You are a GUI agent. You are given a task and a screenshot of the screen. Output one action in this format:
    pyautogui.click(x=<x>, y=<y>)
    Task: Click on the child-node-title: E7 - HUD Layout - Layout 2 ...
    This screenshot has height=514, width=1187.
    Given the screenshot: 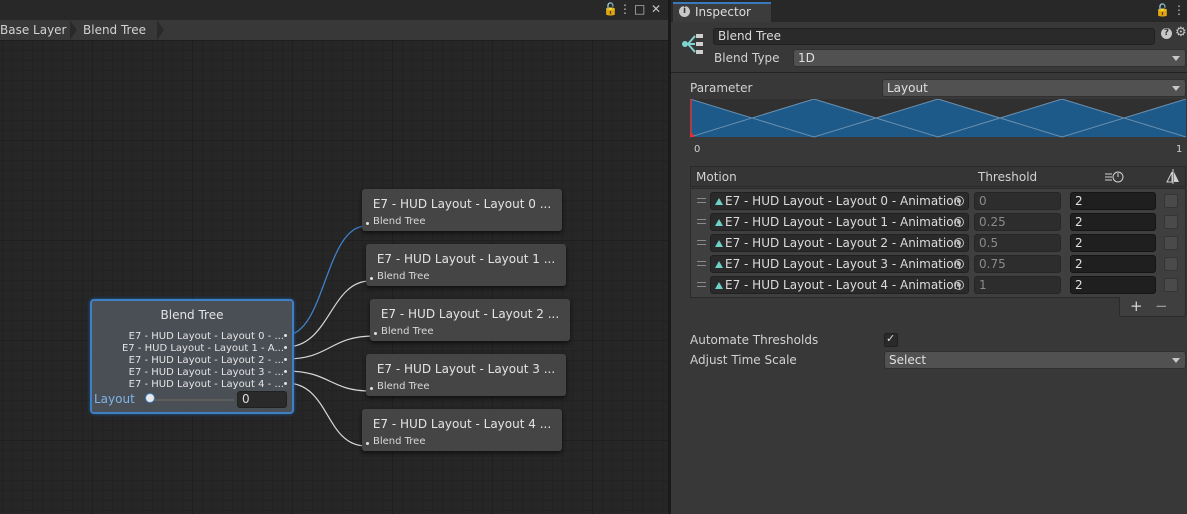 What is the action you would take?
    pyautogui.click(x=470, y=314)
    